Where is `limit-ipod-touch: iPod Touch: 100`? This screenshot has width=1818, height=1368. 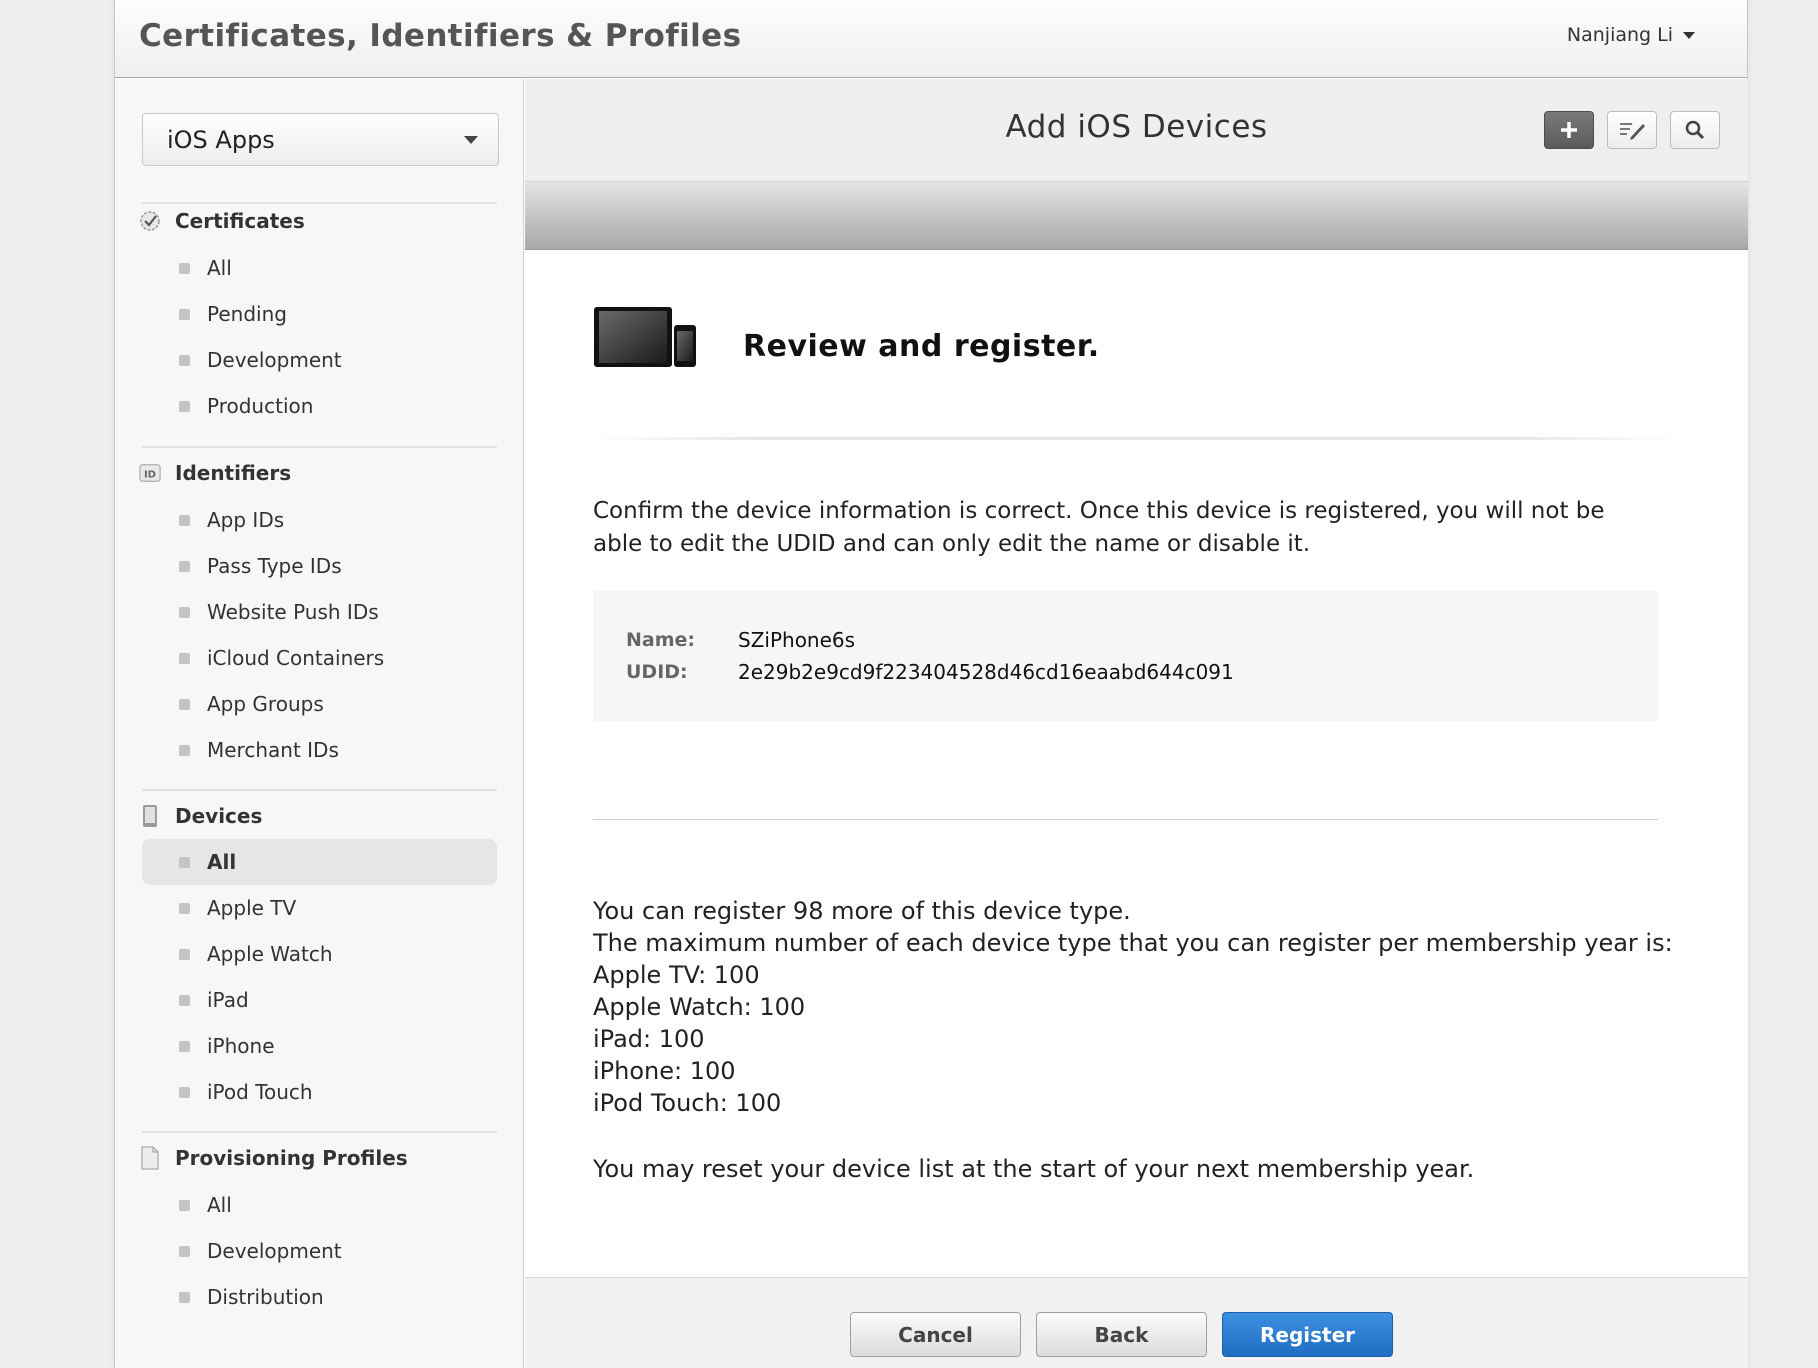 limit-ipod-touch: iPod Touch: 100 is located at coordinates (687, 1103).